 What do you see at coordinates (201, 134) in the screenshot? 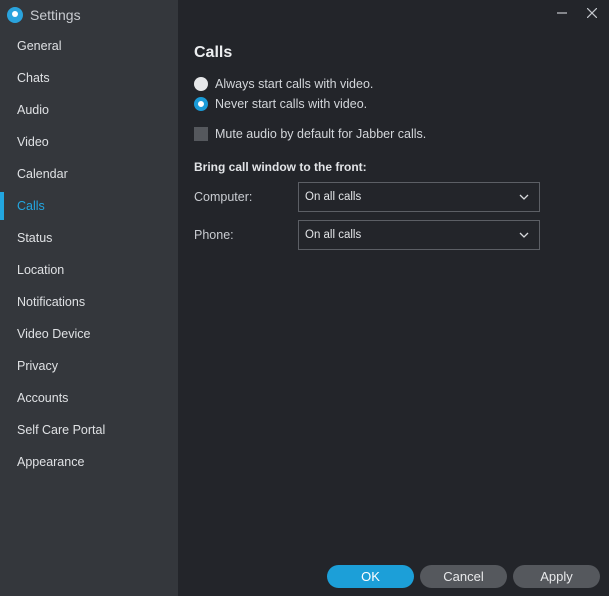
I see `checkbox-icon` at bounding box center [201, 134].